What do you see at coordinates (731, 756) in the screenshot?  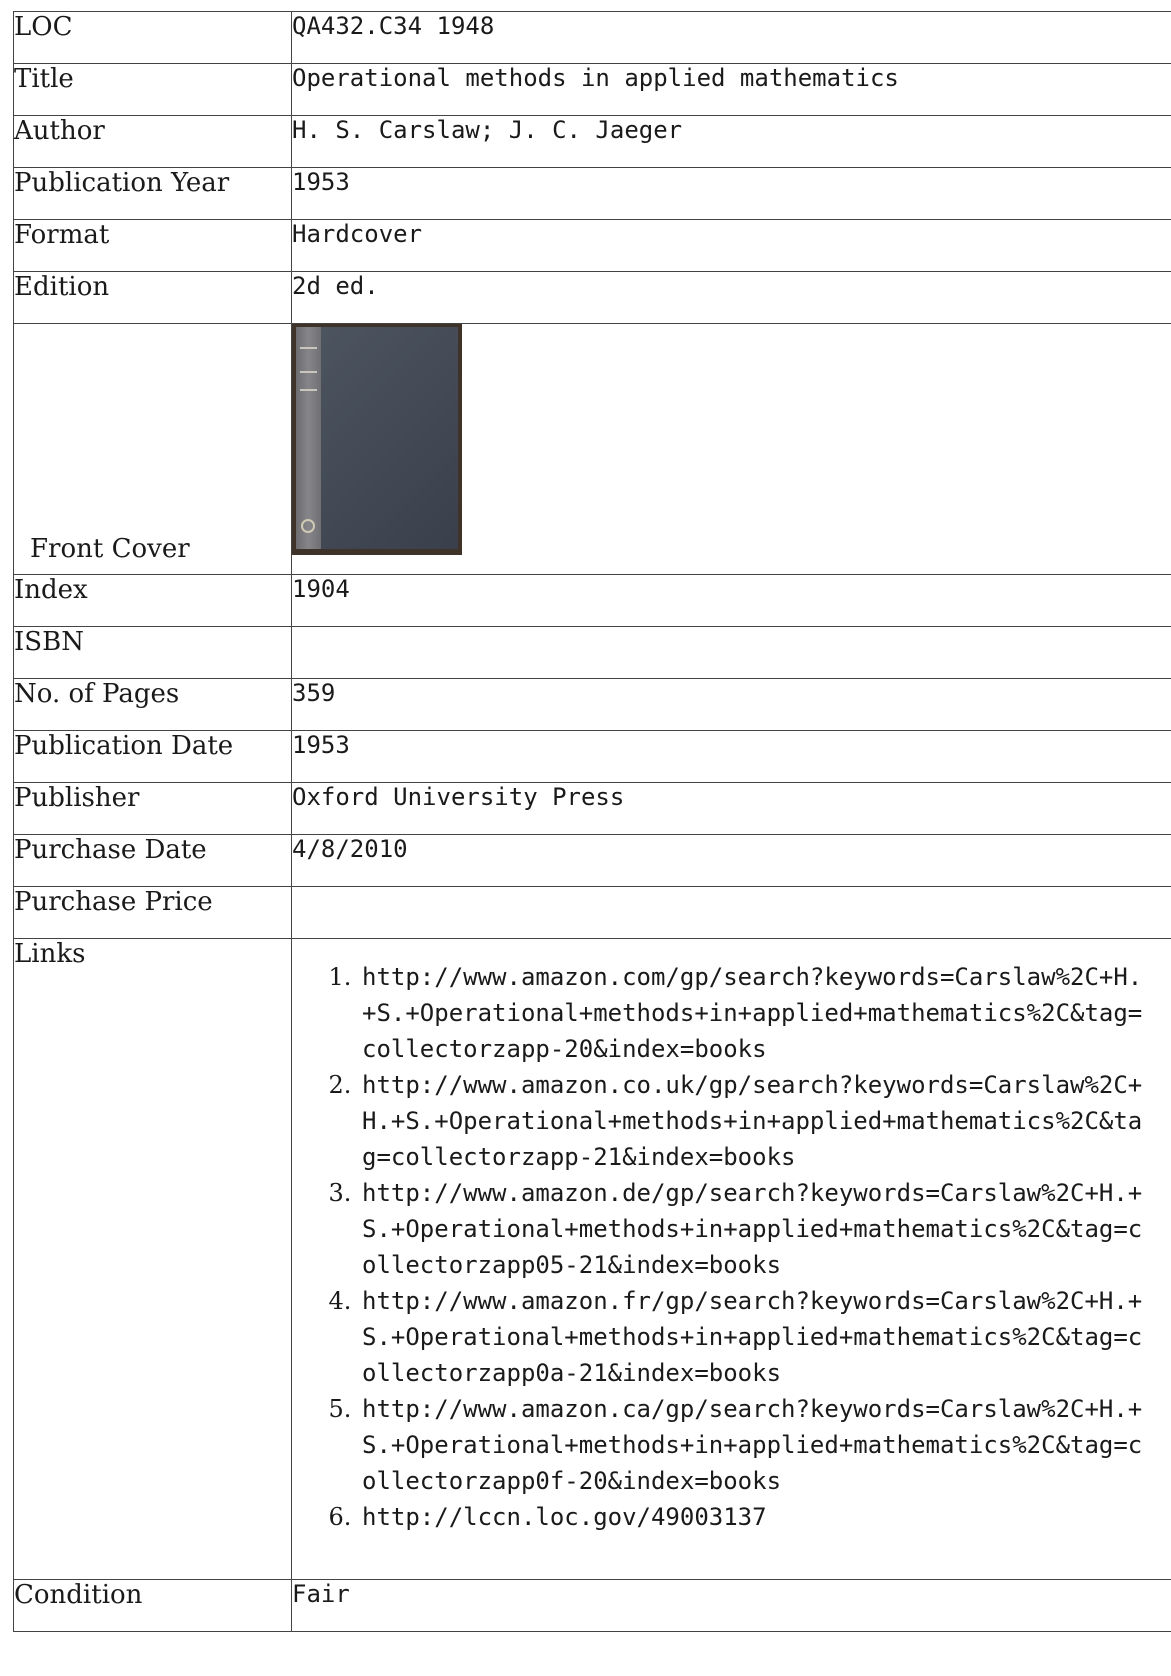 I see `publication-date-value: 1953` at bounding box center [731, 756].